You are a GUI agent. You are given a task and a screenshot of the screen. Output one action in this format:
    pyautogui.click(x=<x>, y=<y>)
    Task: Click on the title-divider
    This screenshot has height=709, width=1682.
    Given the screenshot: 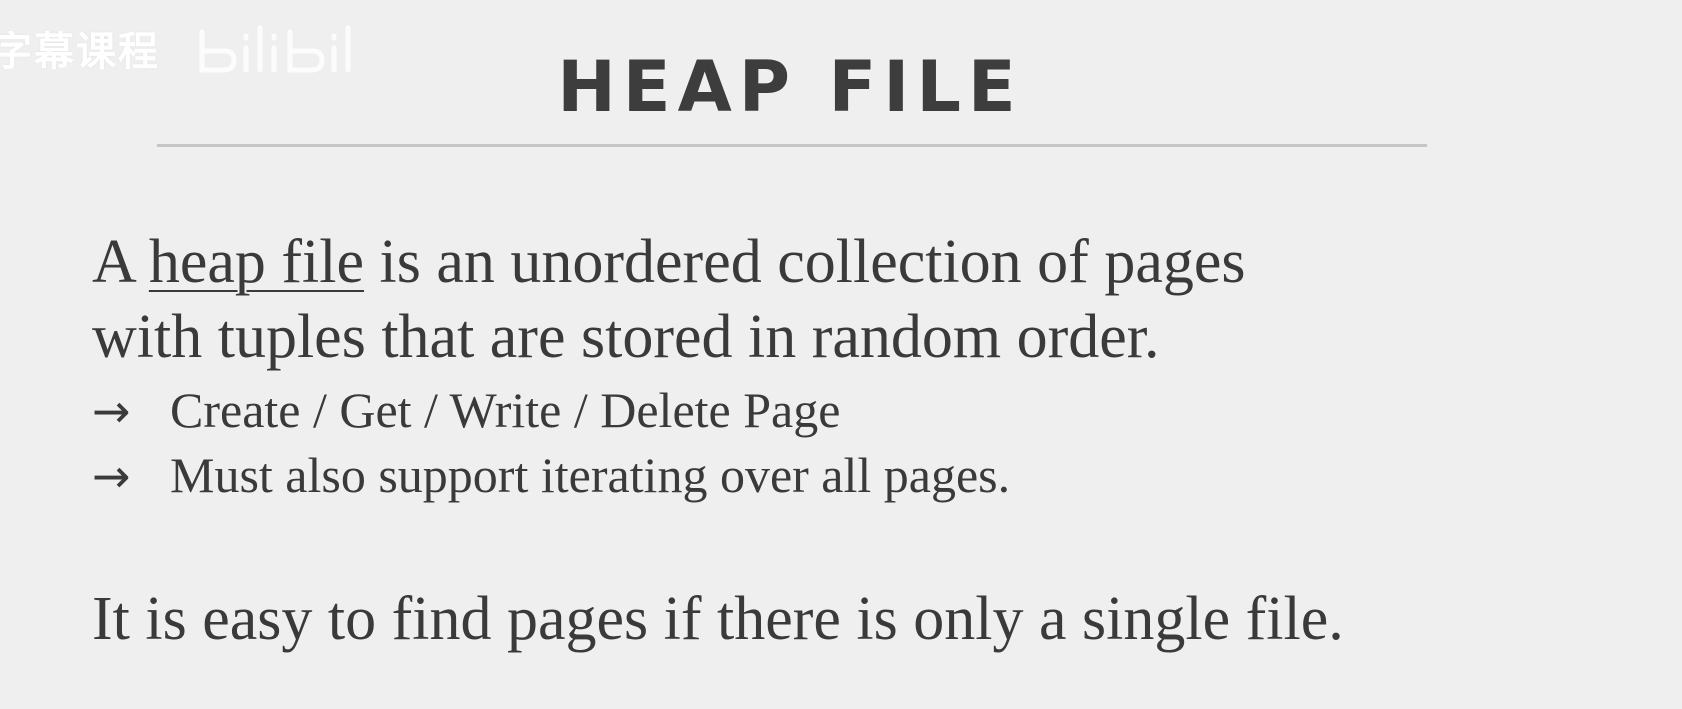 What is the action you would take?
    pyautogui.click(x=792, y=145)
    